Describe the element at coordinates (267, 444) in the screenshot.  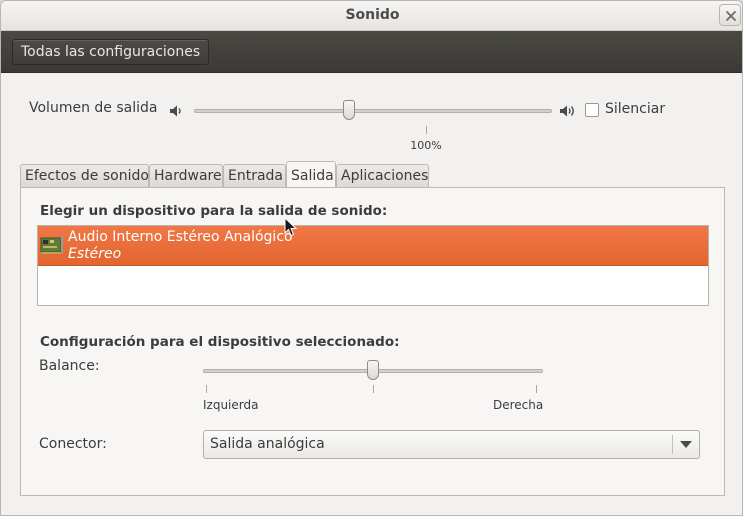
I see `connector-value: Salida analógica` at that location.